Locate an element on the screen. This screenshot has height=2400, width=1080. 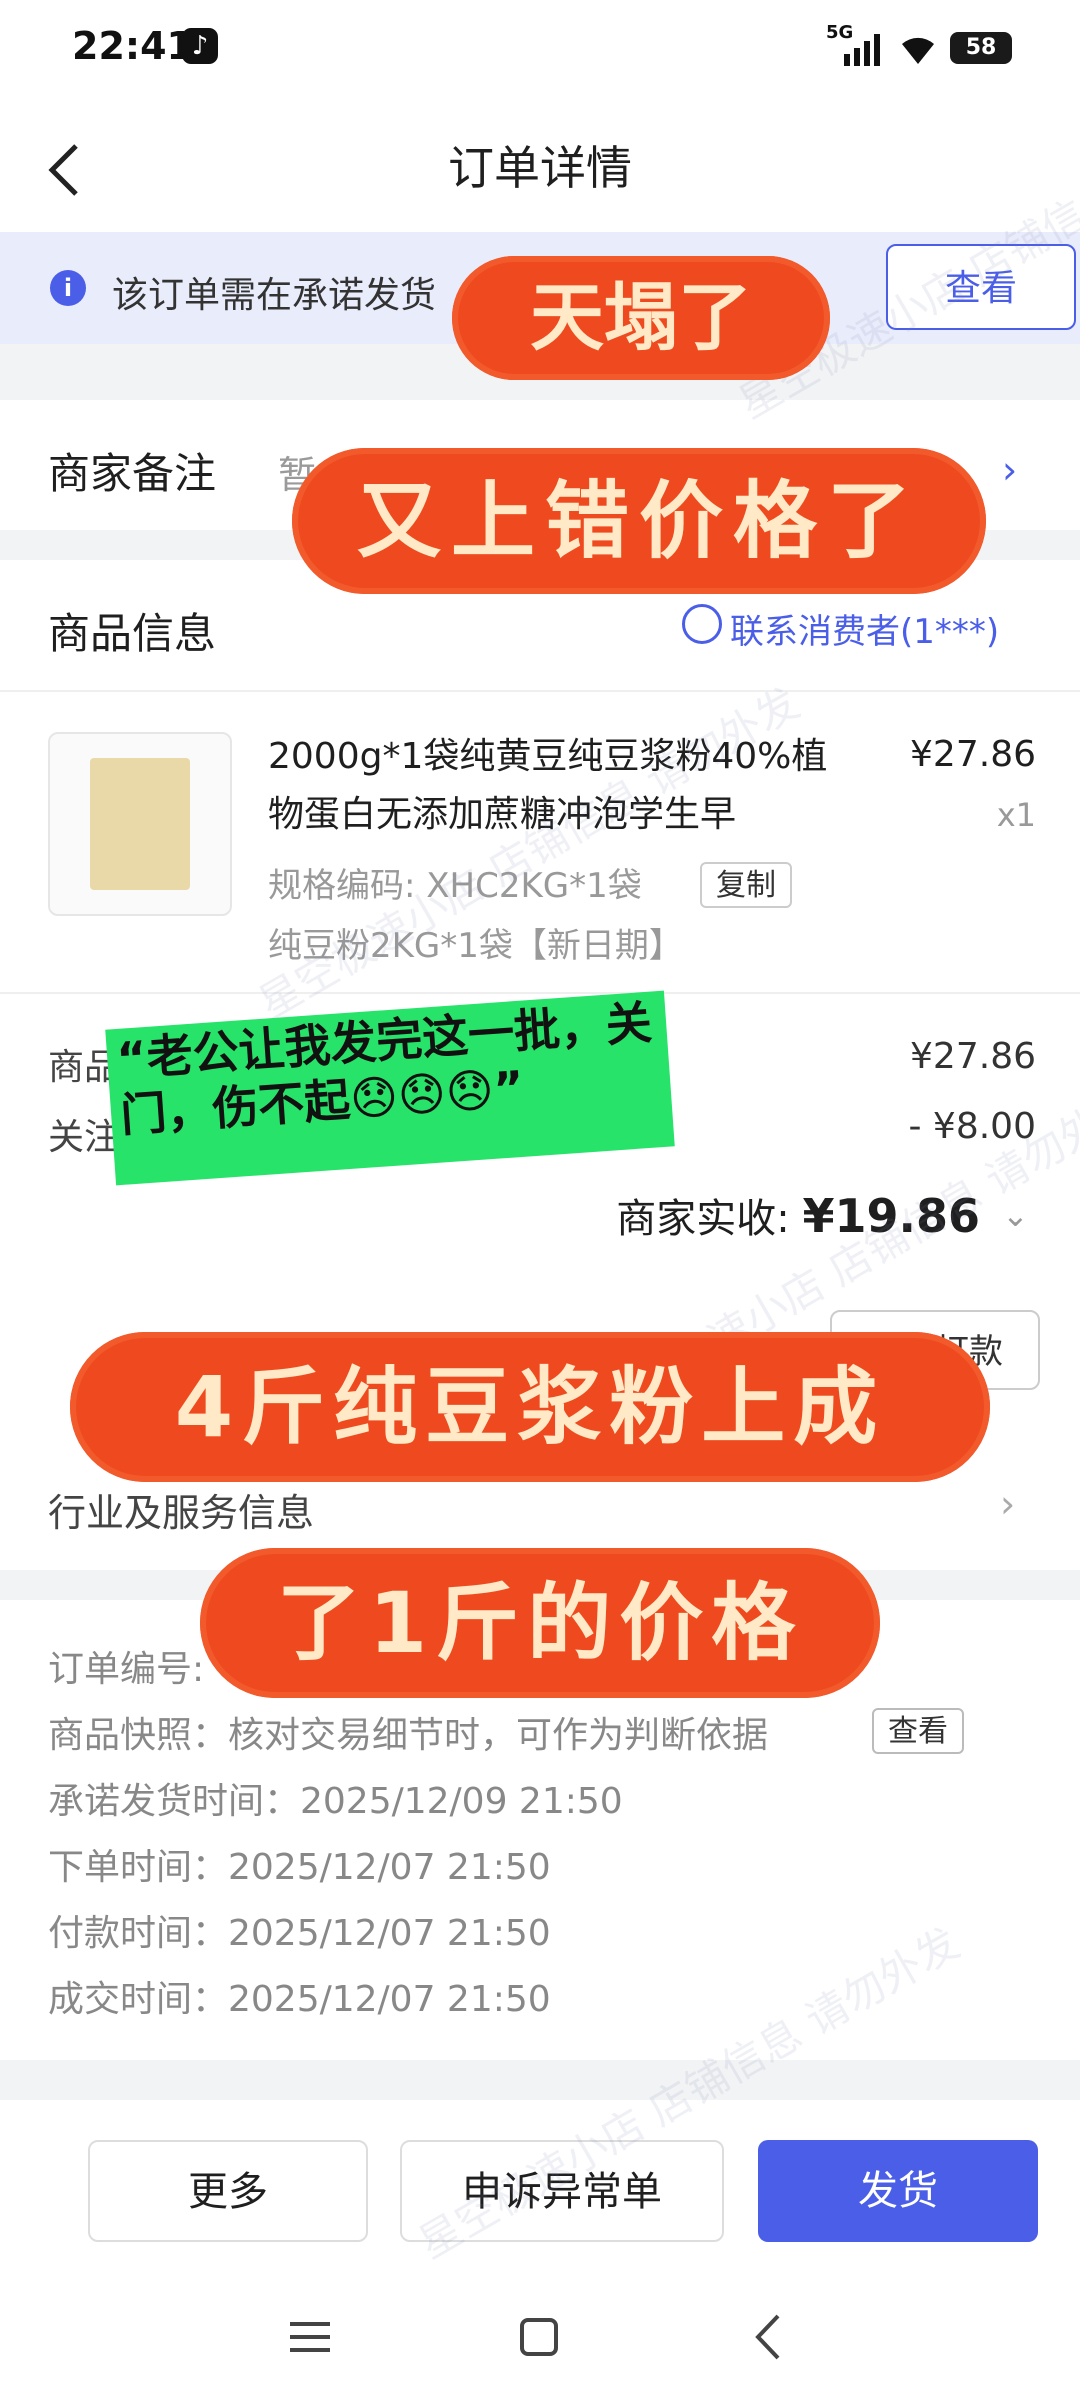
order-number-label: 订单编号: is located at coordinates (126, 1669).